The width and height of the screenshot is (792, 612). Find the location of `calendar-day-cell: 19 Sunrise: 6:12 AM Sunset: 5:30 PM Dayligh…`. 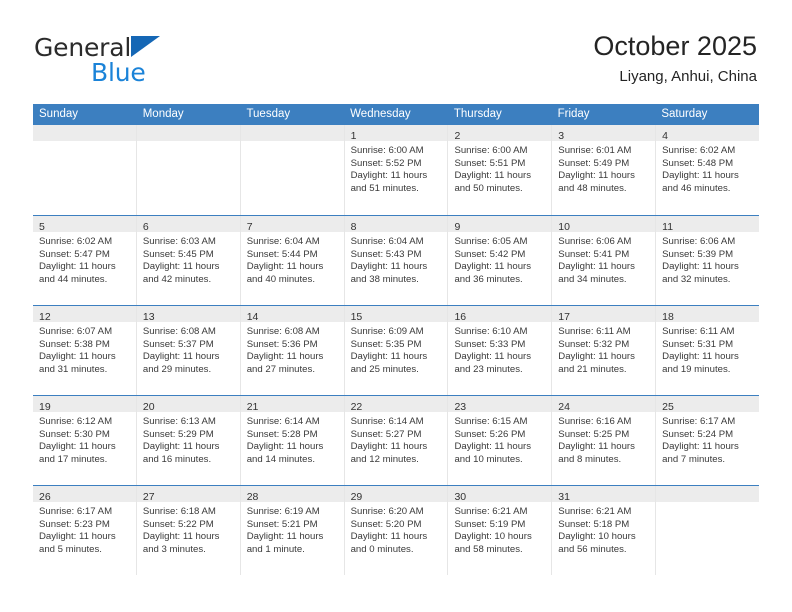

calendar-day-cell: 19 Sunrise: 6:12 AM Sunset: 5:30 PM Dayligh… is located at coordinates (85, 440).